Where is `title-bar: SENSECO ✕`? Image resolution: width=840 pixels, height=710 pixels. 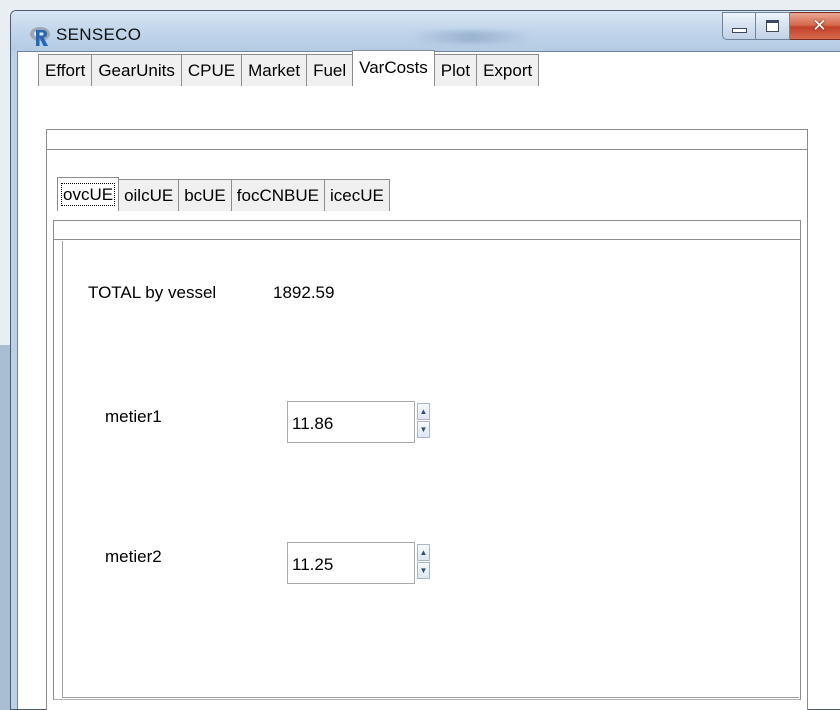
title-bar: SENSECO ✕ is located at coordinates (425, 31).